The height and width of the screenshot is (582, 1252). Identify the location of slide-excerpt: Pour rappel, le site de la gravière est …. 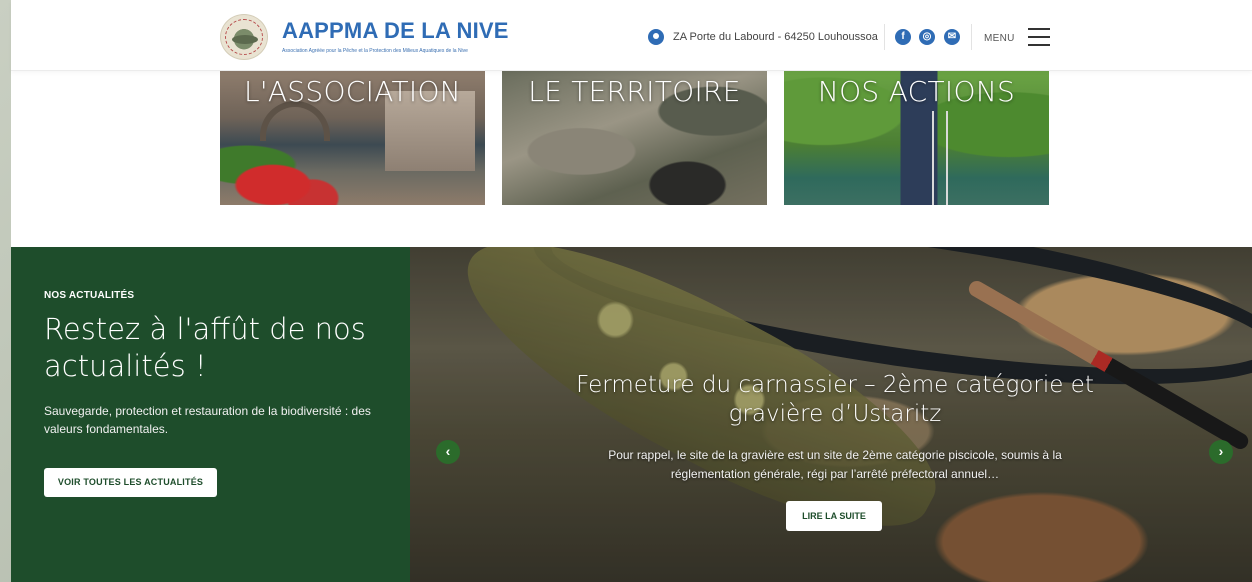
(835, 464).